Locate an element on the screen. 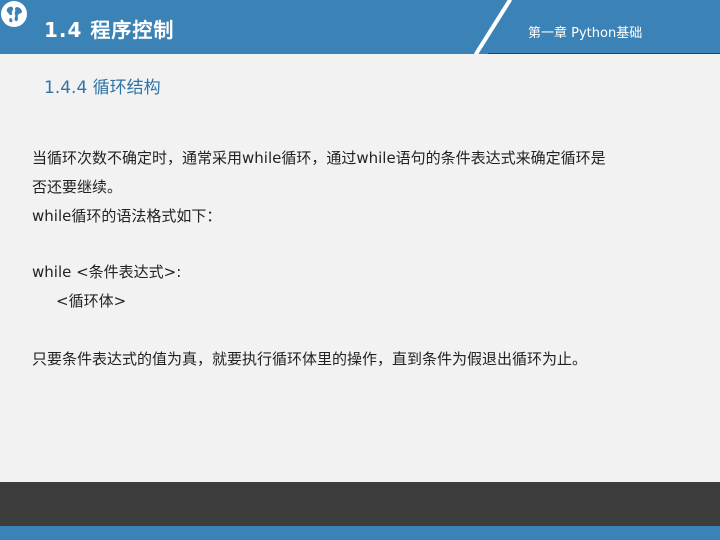  section-title: 1.4 程序控制 is located at coordinates (109, 30).